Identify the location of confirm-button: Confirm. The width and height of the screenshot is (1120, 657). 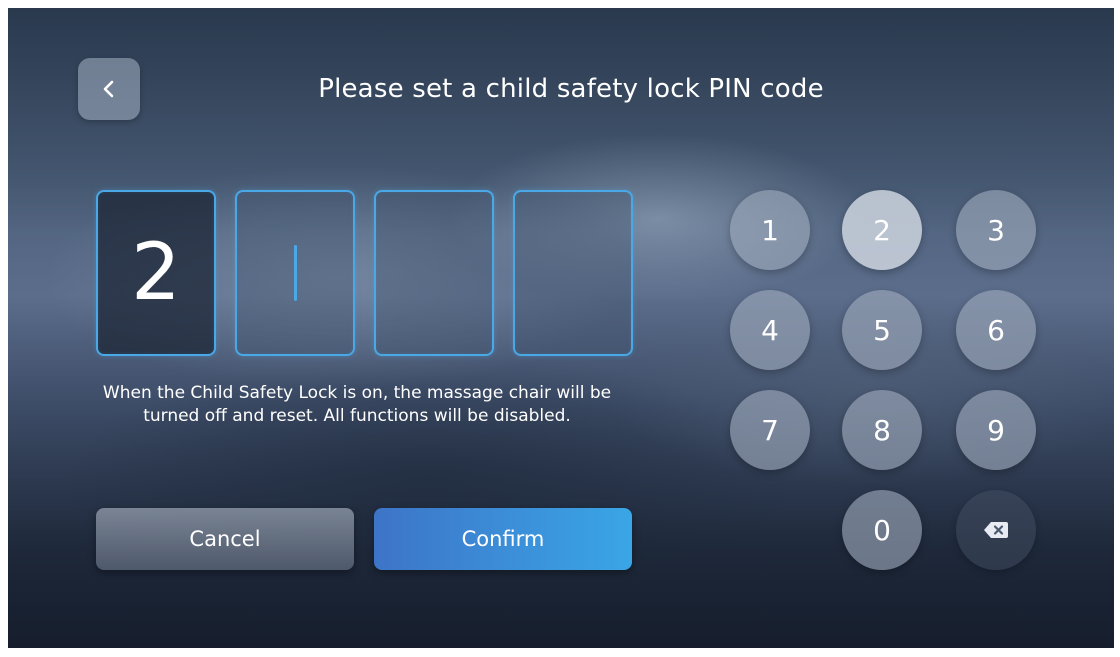
(503, 539).